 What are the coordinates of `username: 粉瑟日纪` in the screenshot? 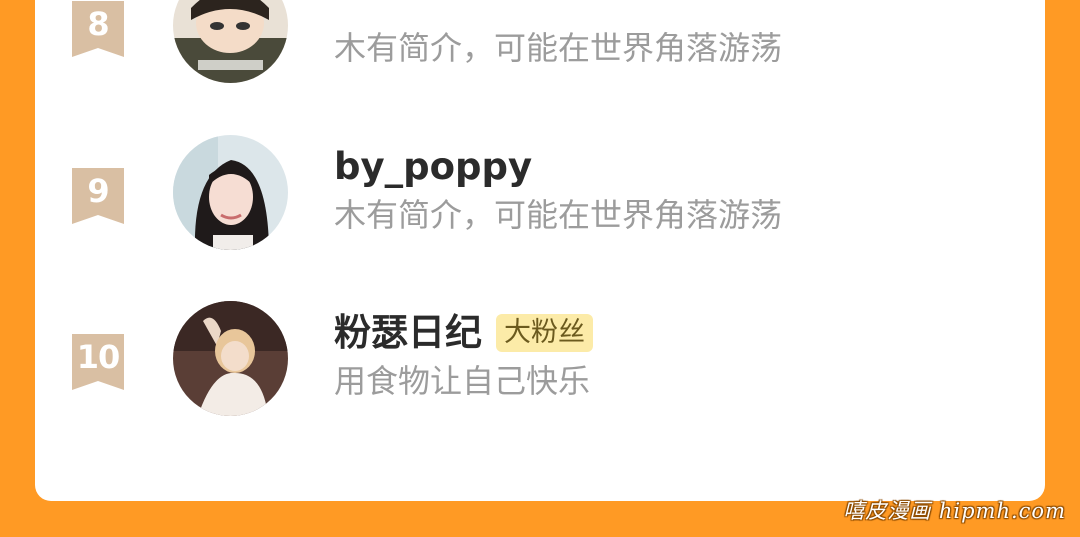 It's located at (408, 333).